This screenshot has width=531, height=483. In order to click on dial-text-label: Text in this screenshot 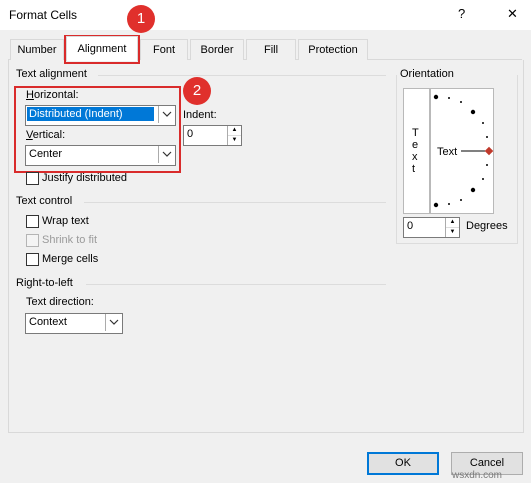, I will do `click(447, 152)`.